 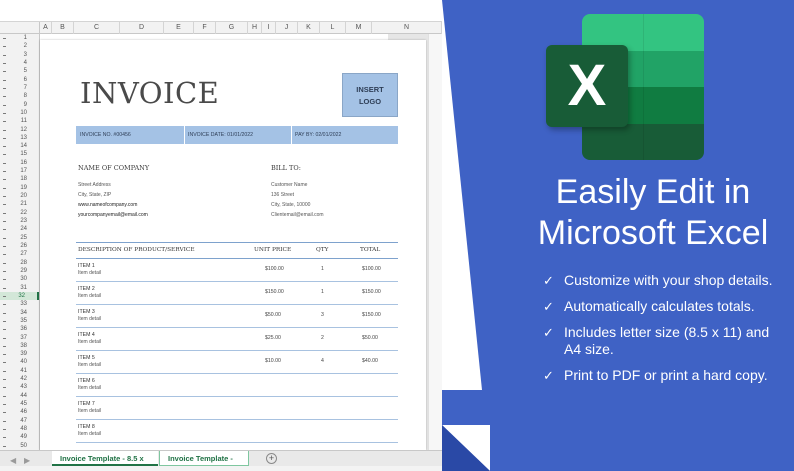 I want to click on column-header: N, so click(x=407, y=28).